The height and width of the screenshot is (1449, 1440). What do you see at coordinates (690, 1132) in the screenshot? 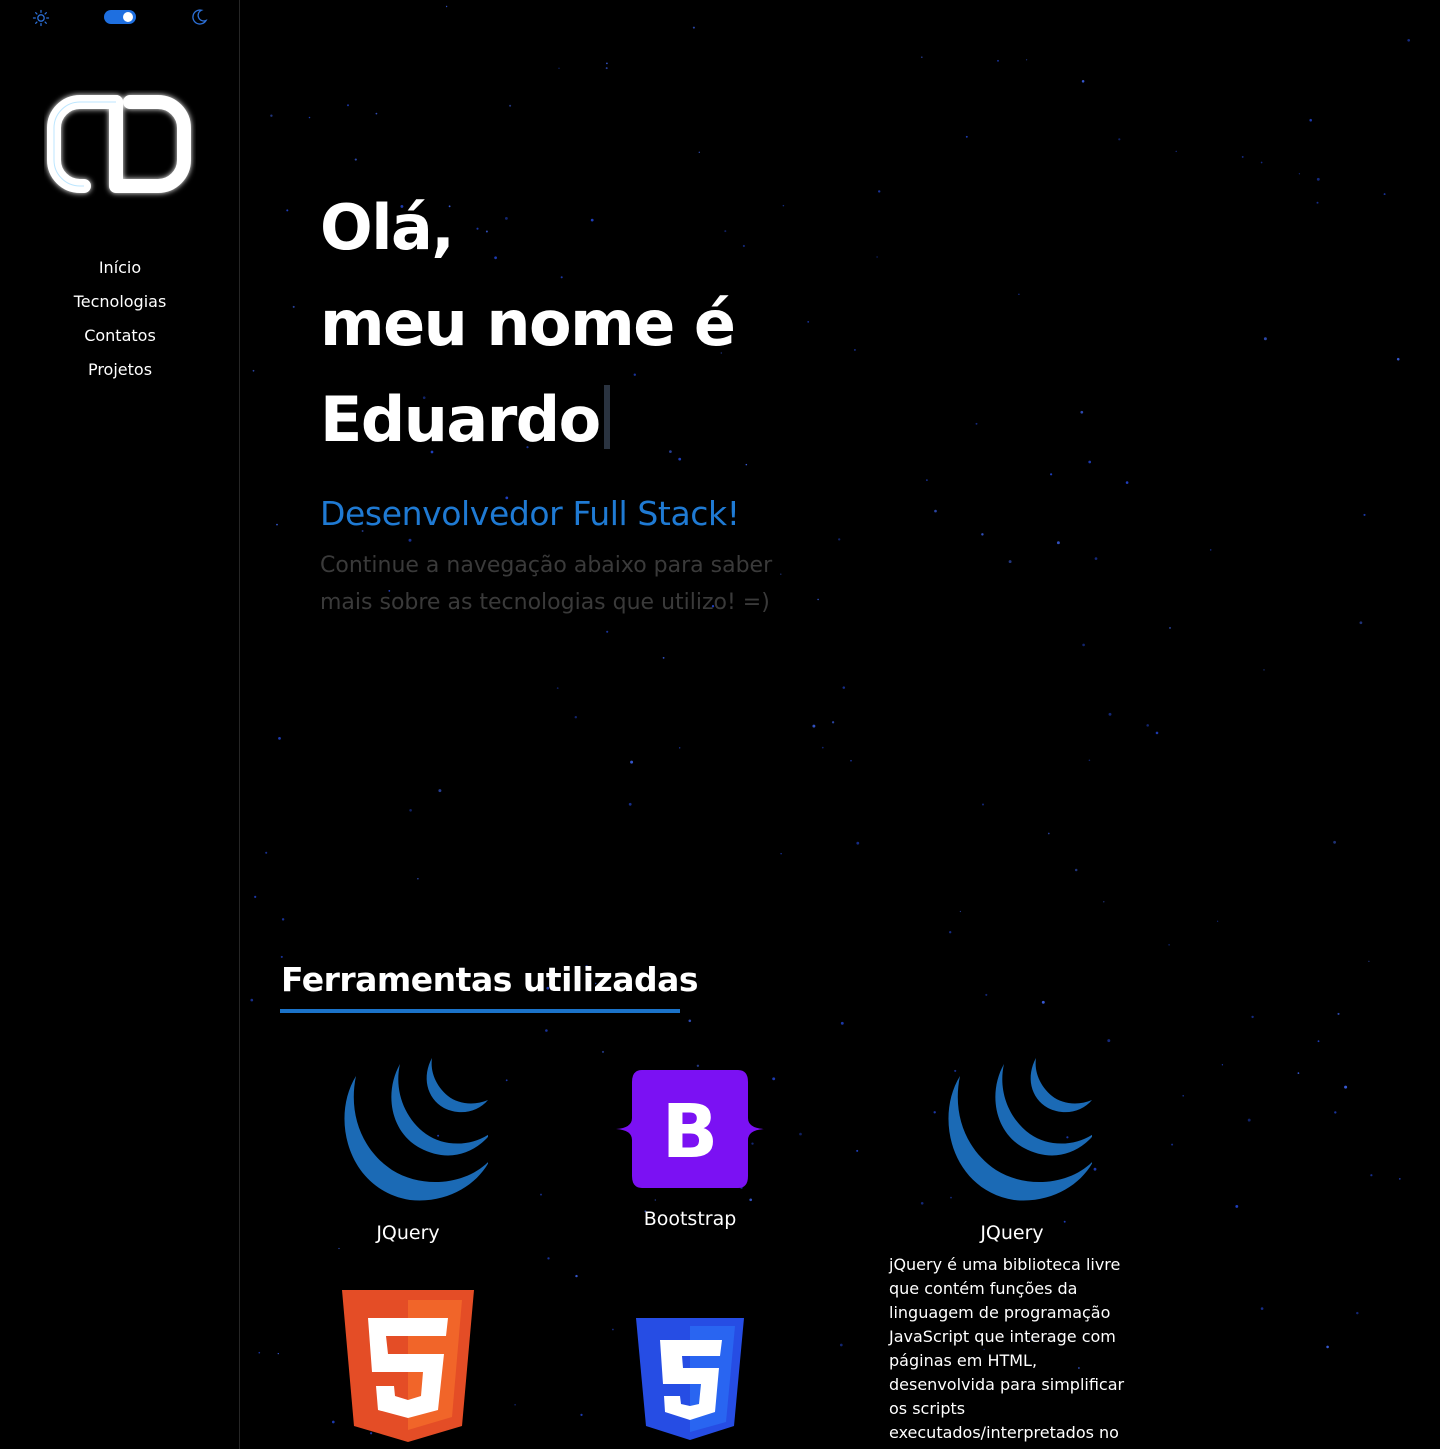
I see `svg-text: B` at bounding box center [690, 1132].